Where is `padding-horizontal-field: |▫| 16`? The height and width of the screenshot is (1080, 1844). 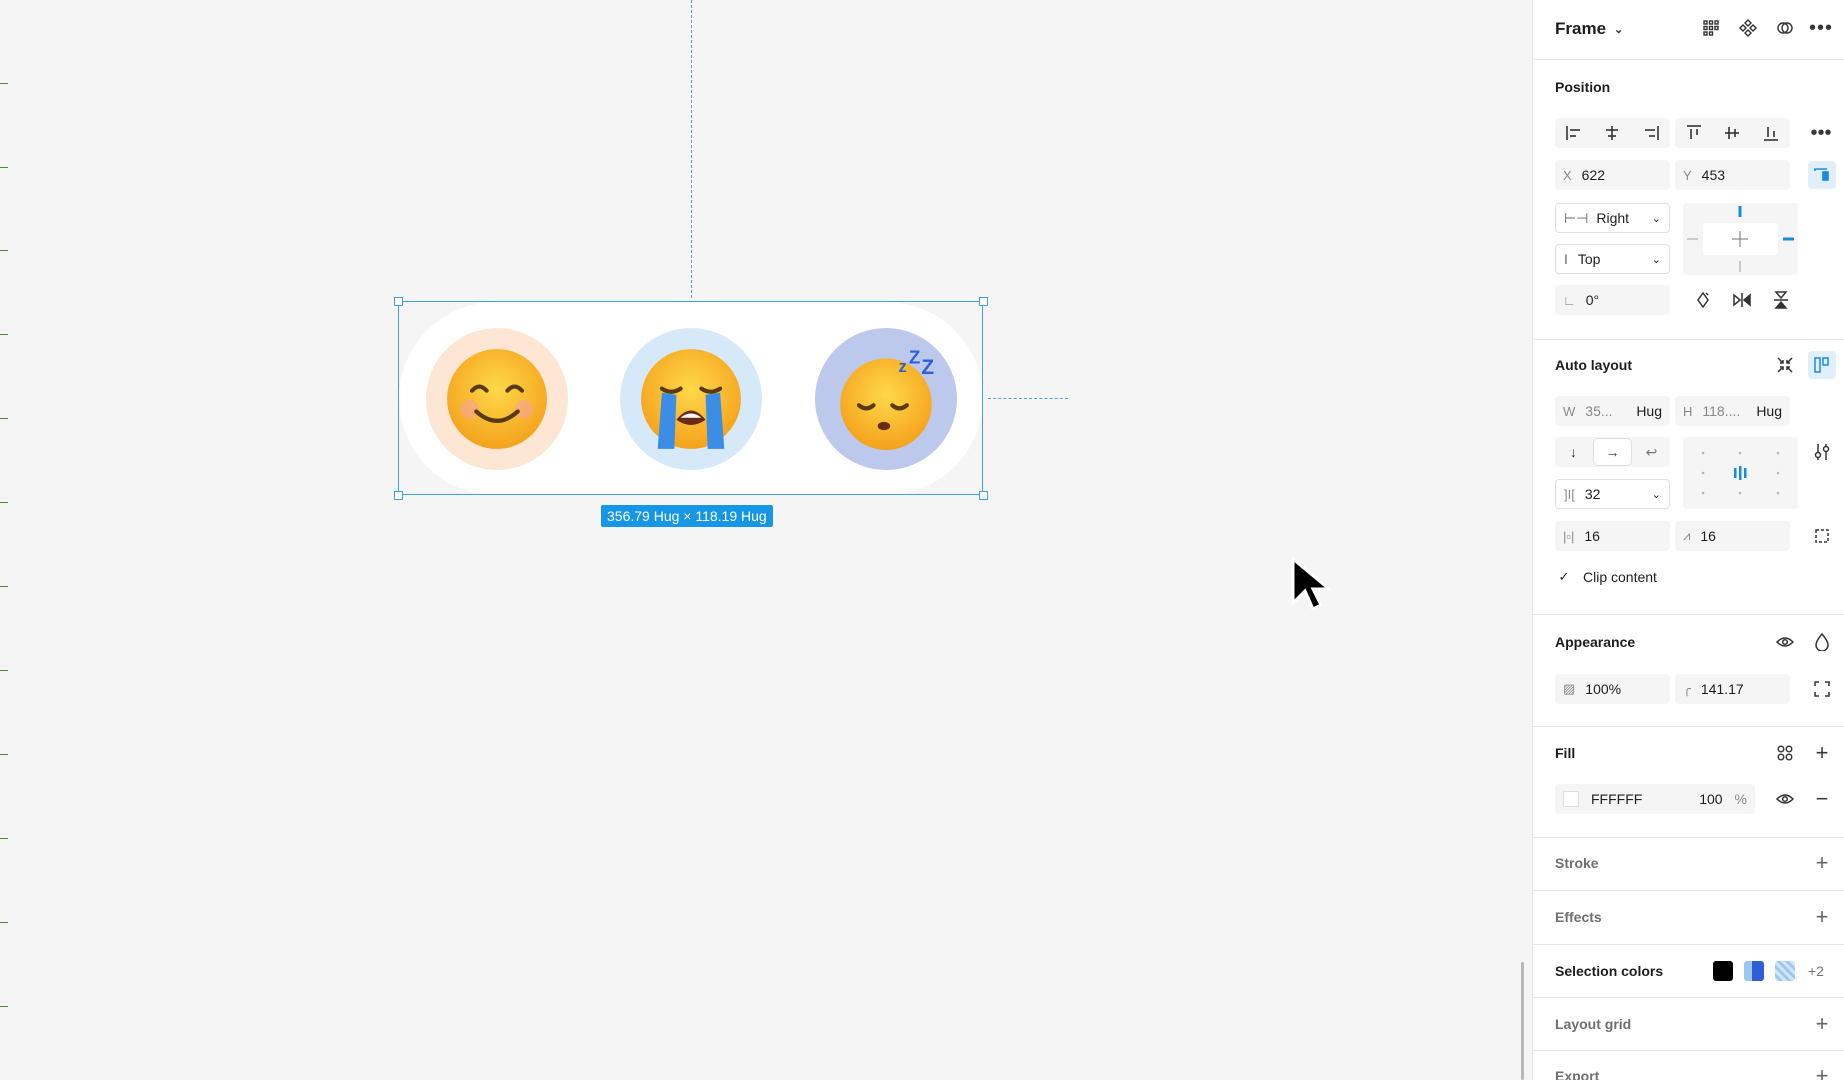 padding-horizontal-field: |▫| 16 is located at coordinates (1612, 536).